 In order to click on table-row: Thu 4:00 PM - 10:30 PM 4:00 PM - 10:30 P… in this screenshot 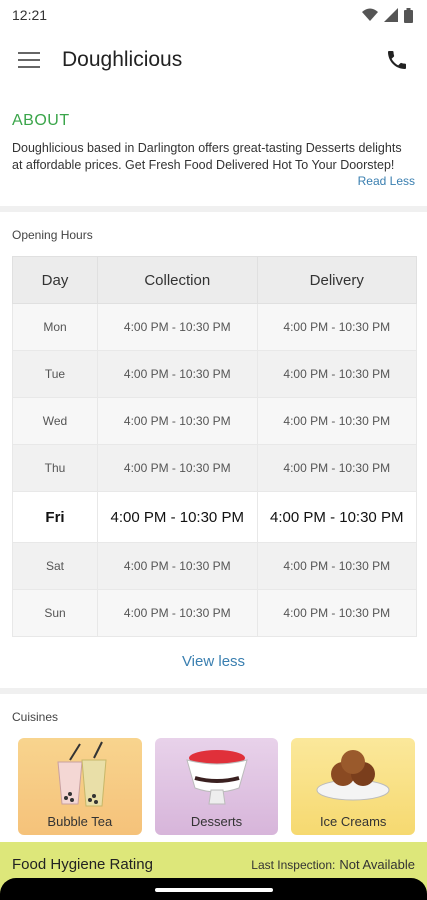, I will do `click(214, 468)`.